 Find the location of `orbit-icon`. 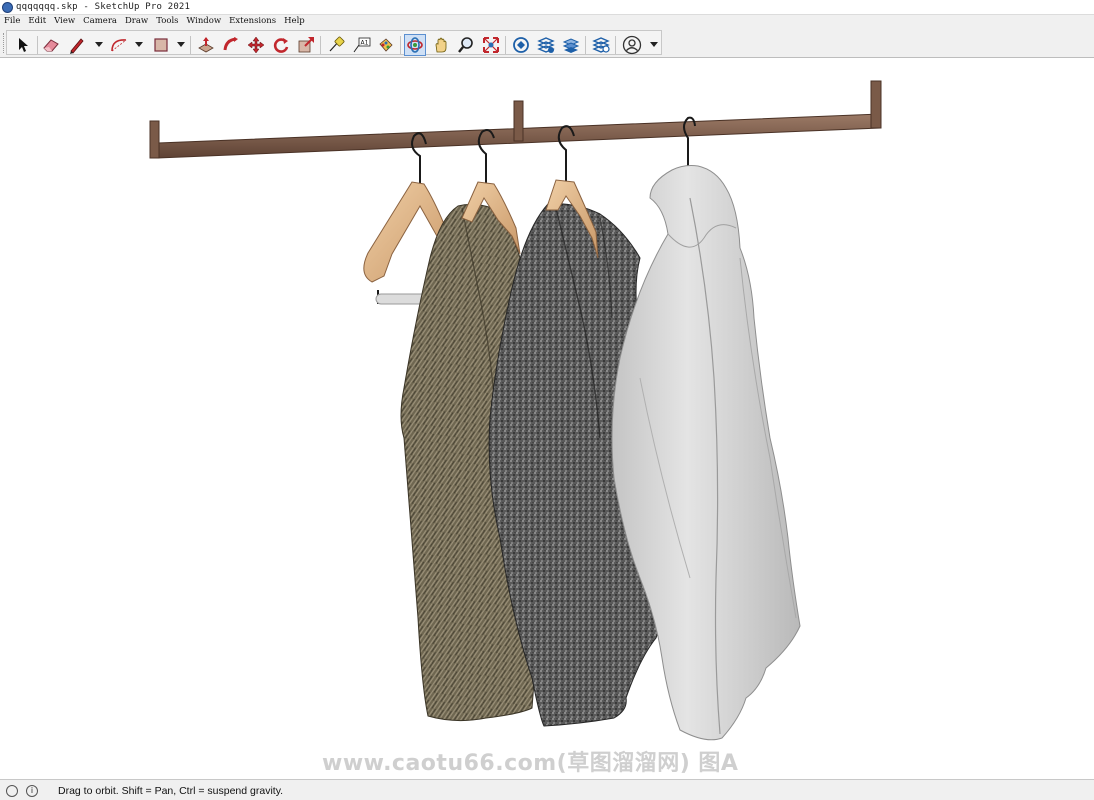

orbit-icon is located at coordinates (415, 45).